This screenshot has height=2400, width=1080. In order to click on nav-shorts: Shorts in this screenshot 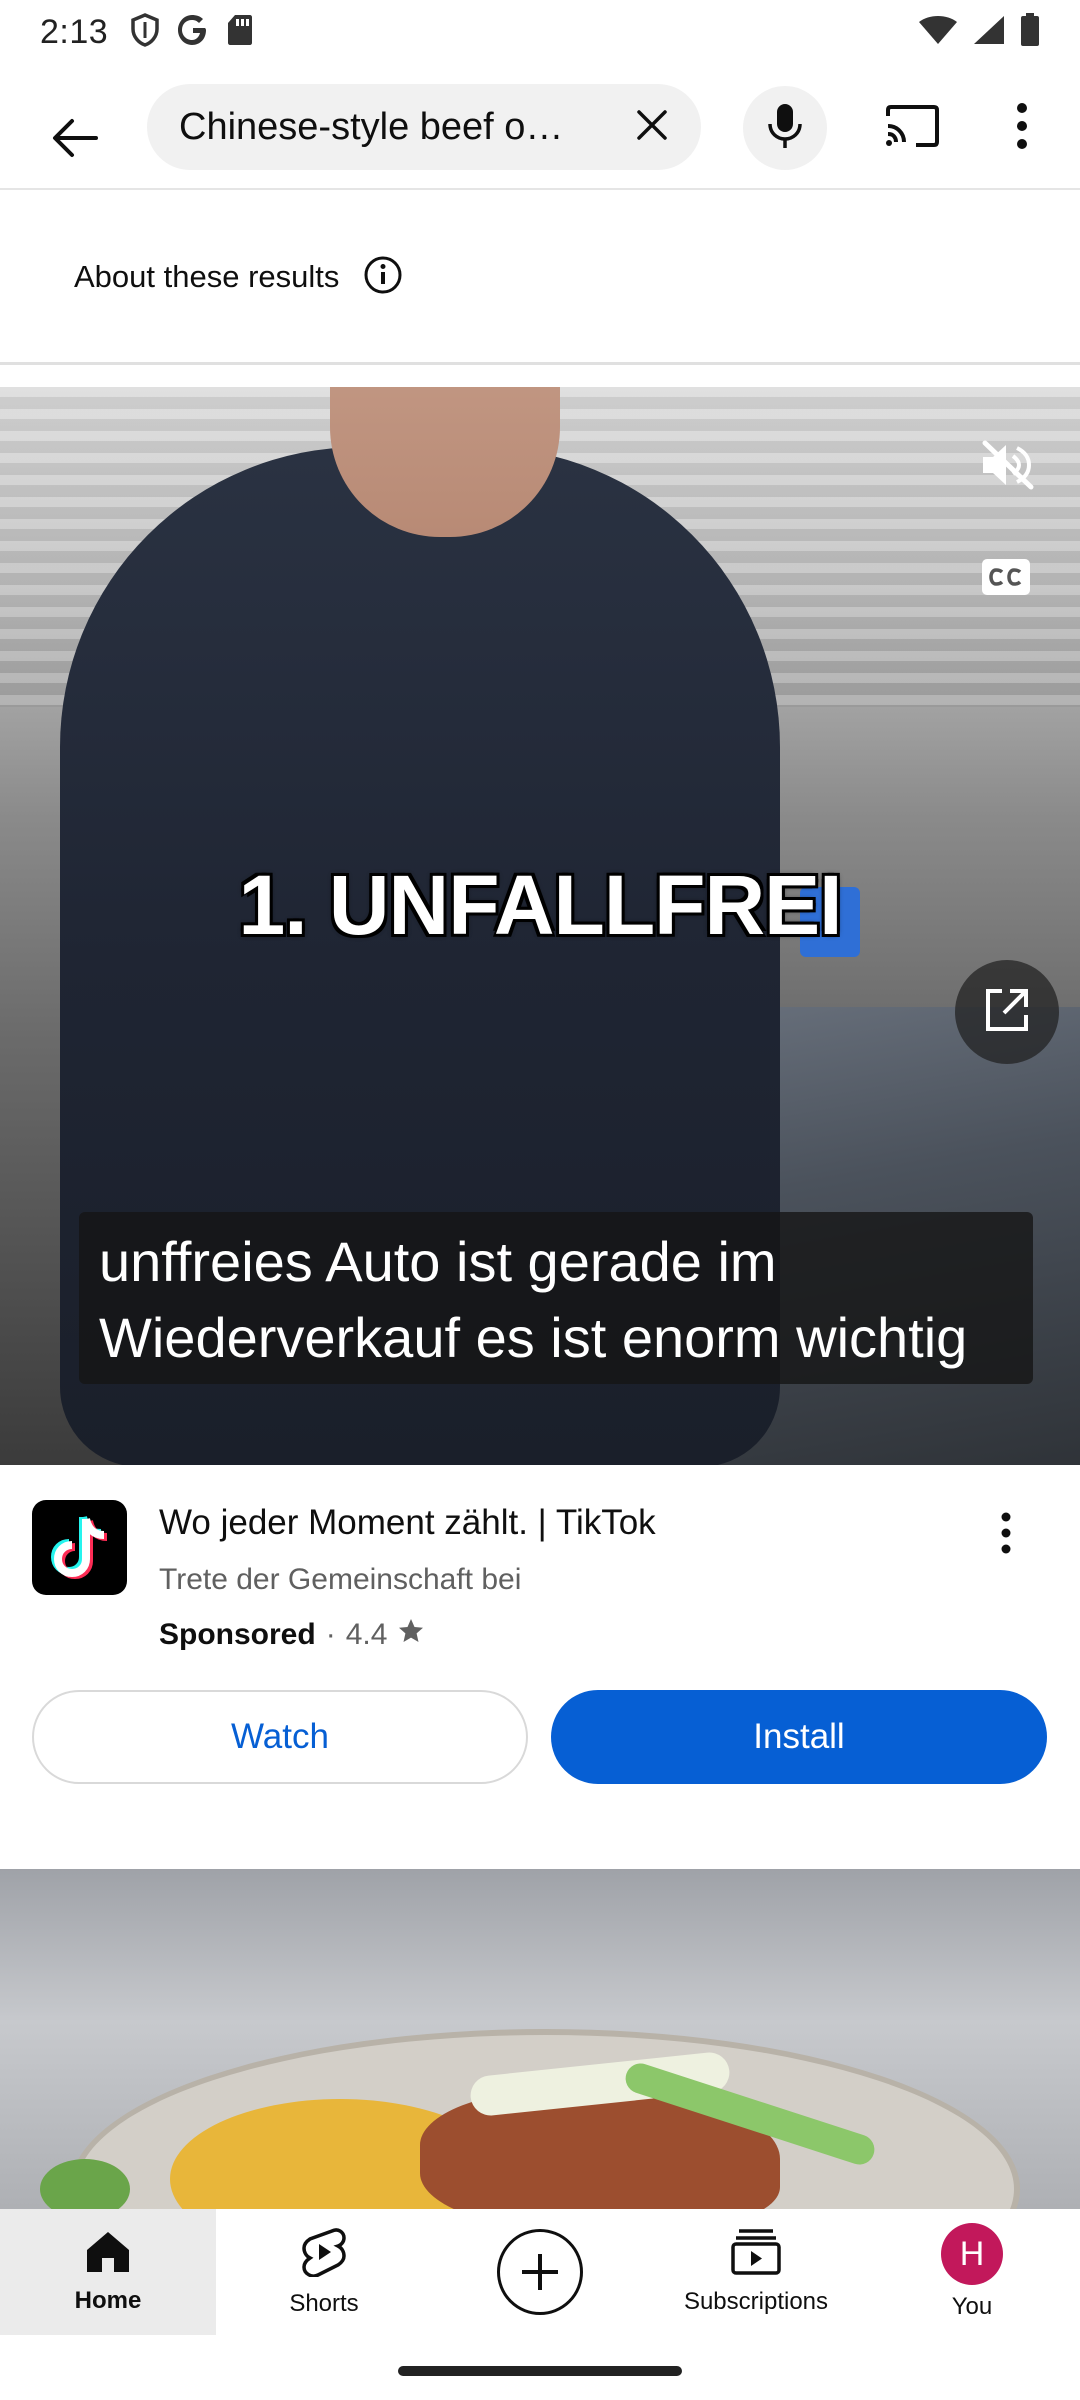, I will do `click(324, 2272)`.